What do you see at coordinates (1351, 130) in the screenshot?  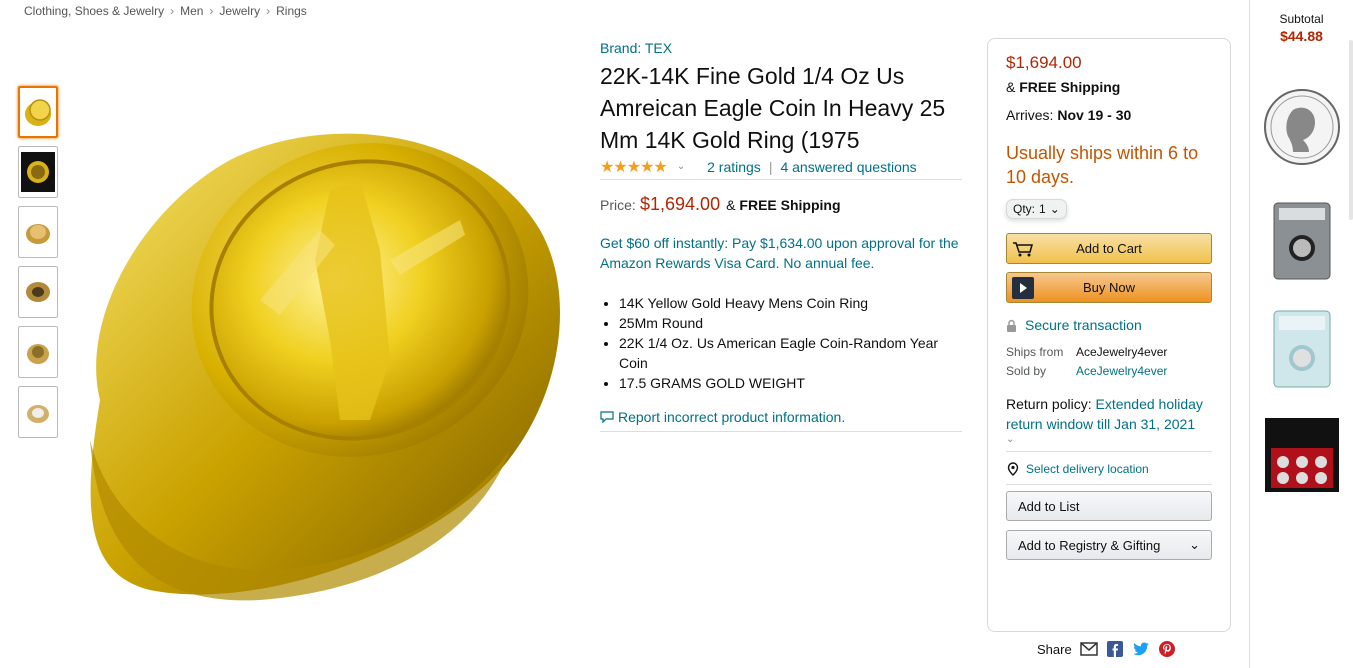 I see `rail-scrollbar` at bounding box center [1351, 130].